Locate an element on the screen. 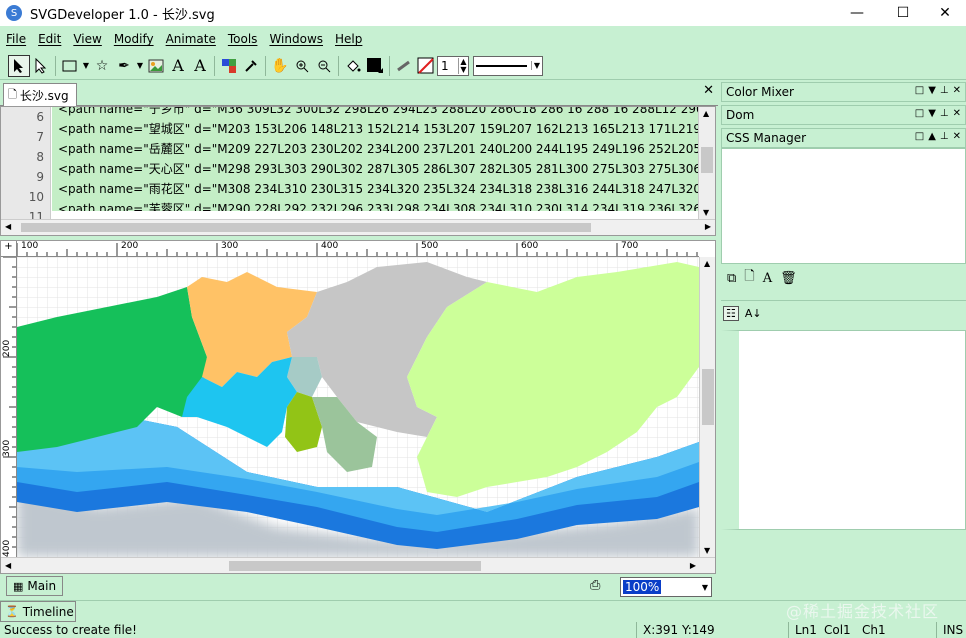  panel-header: Dom □ ▼ ⊥ ✕ is located at coordinates (843, 115).